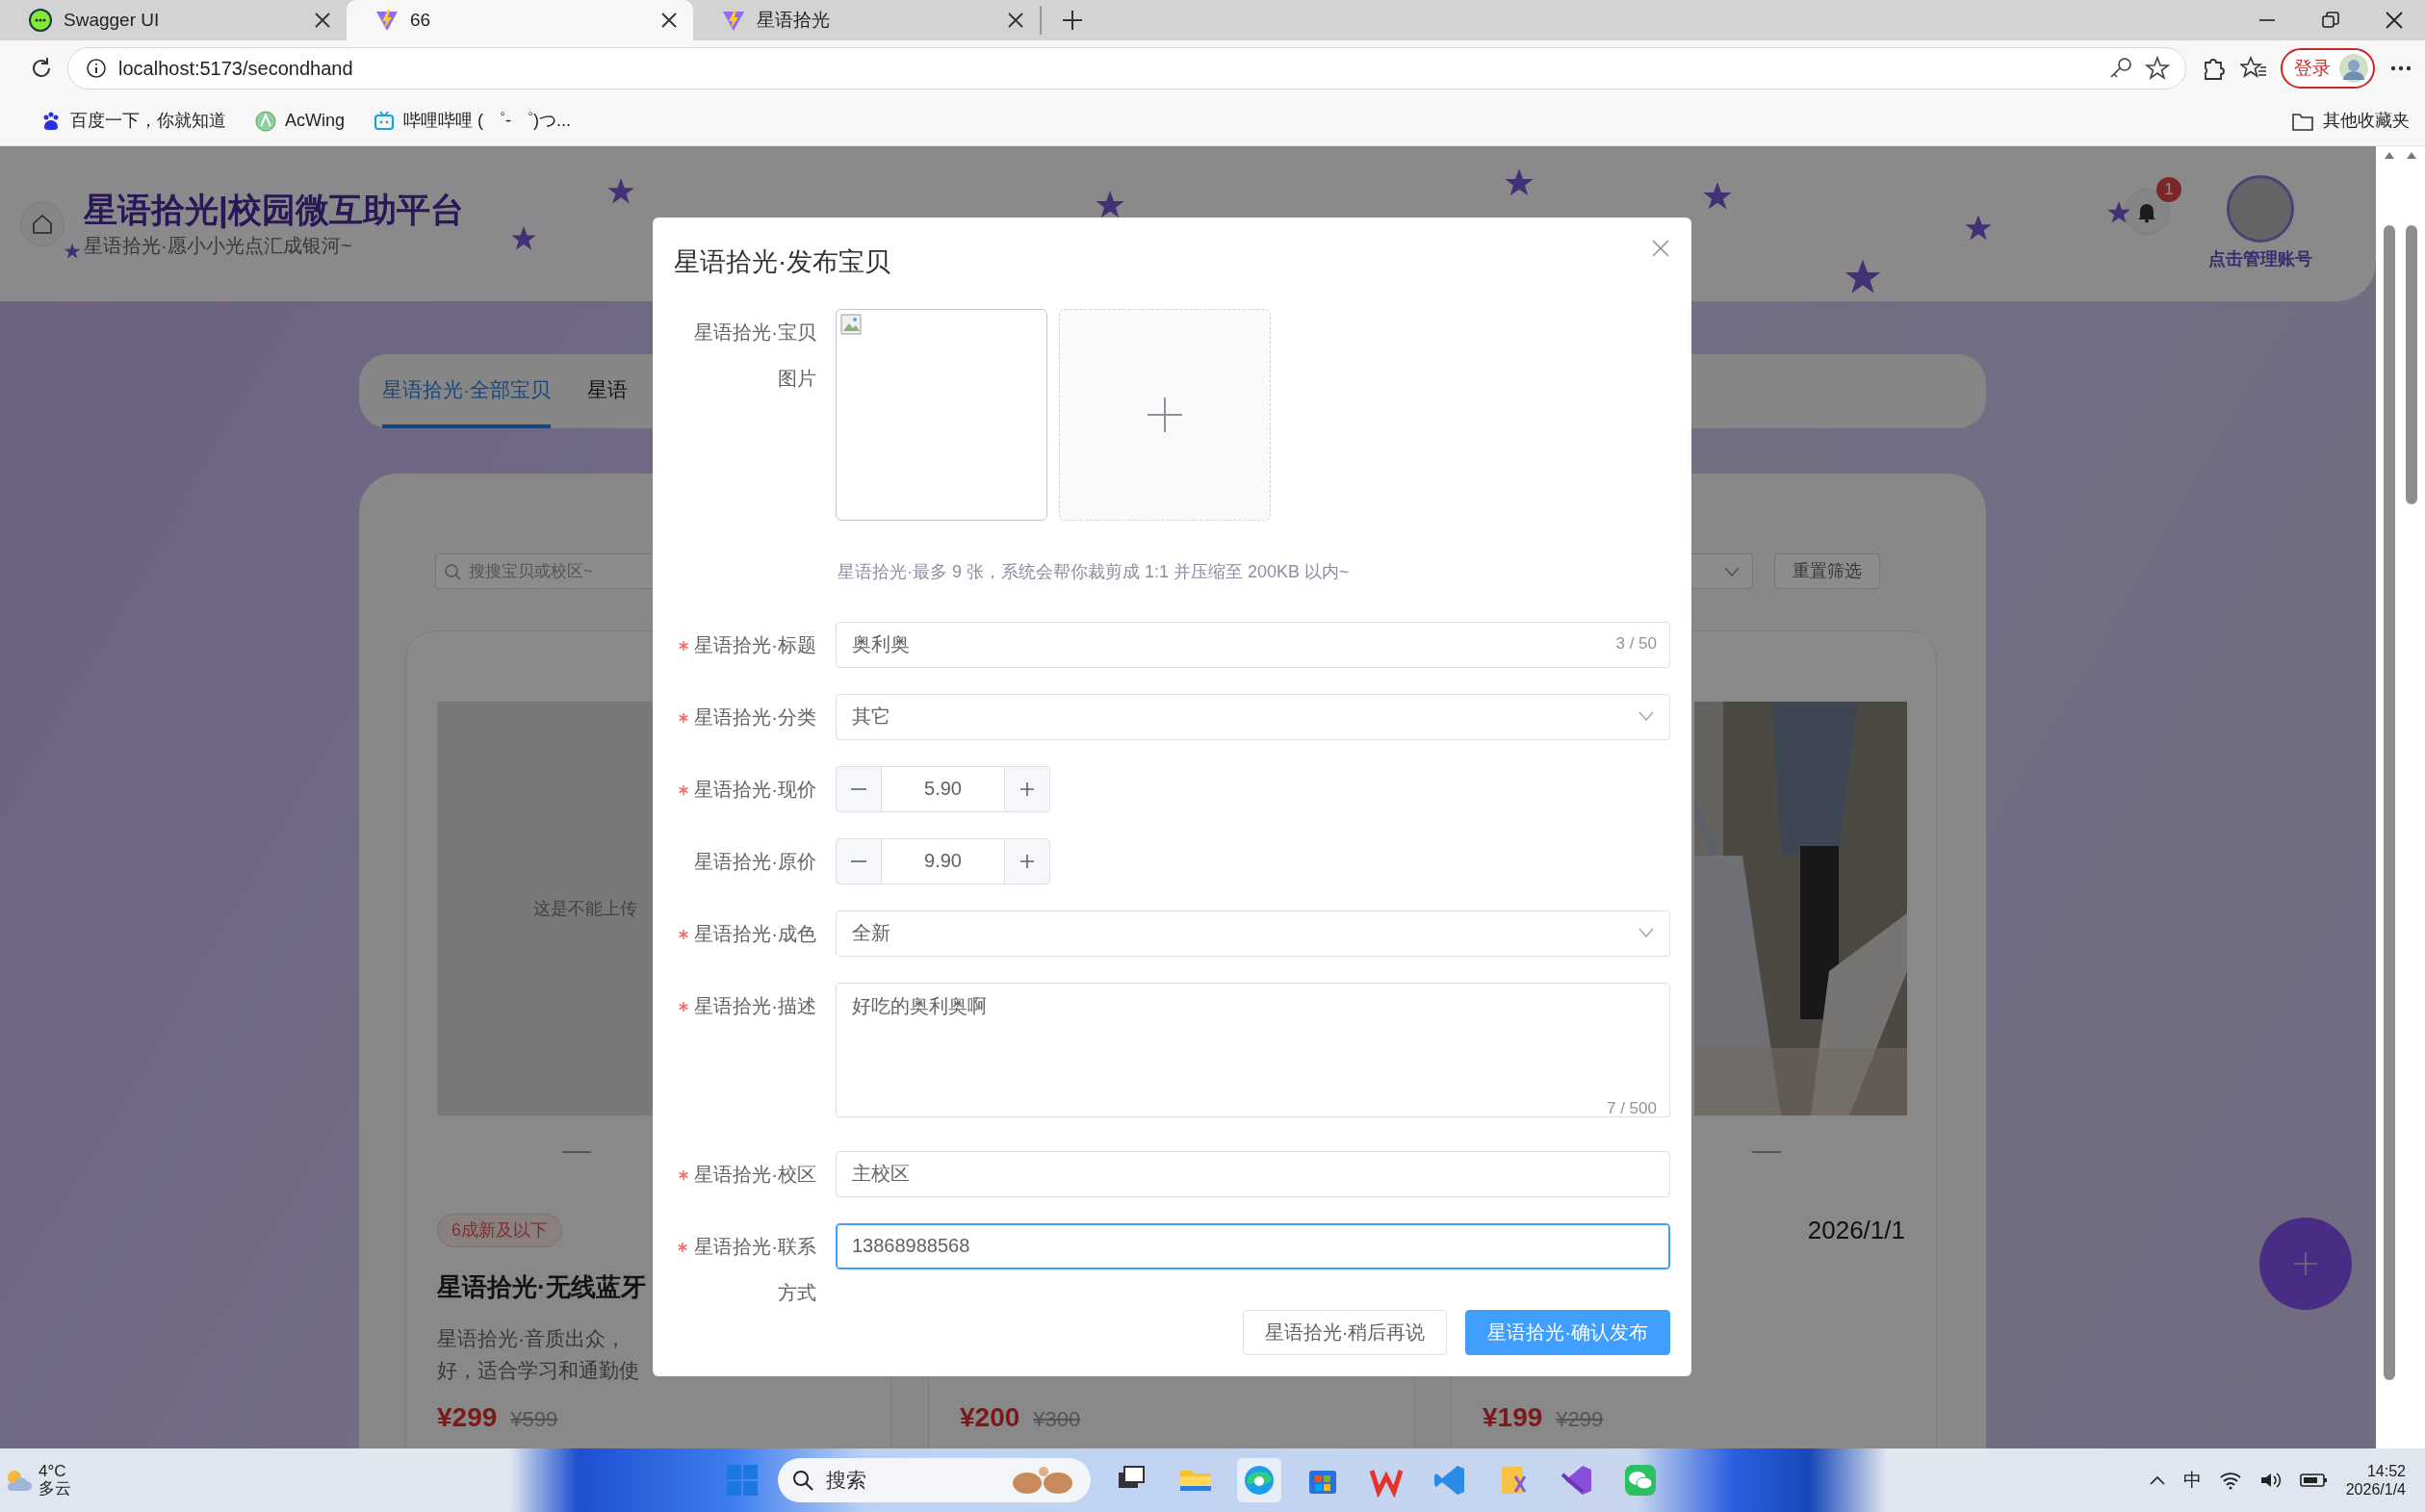  What do you see at coordinates (943, 860) in the screenshot?
I see `number-field: 9.90` at bounding box center [943, 860].